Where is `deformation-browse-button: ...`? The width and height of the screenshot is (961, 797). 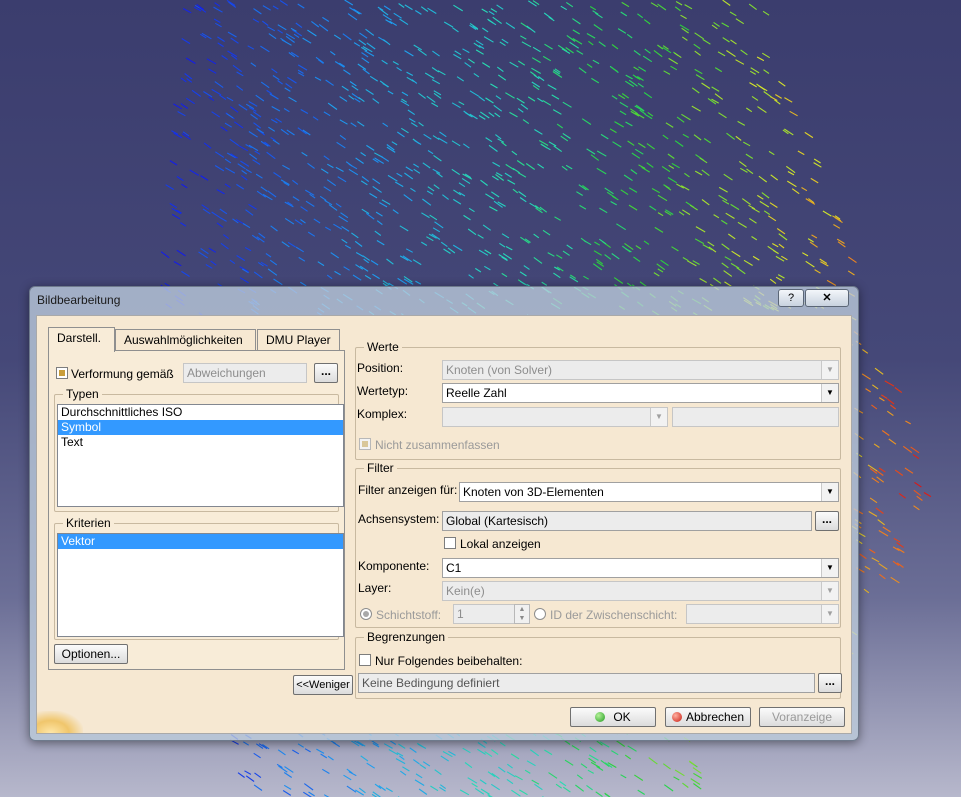
deformation-browse-button: ... is located at coordinates (326, 373).